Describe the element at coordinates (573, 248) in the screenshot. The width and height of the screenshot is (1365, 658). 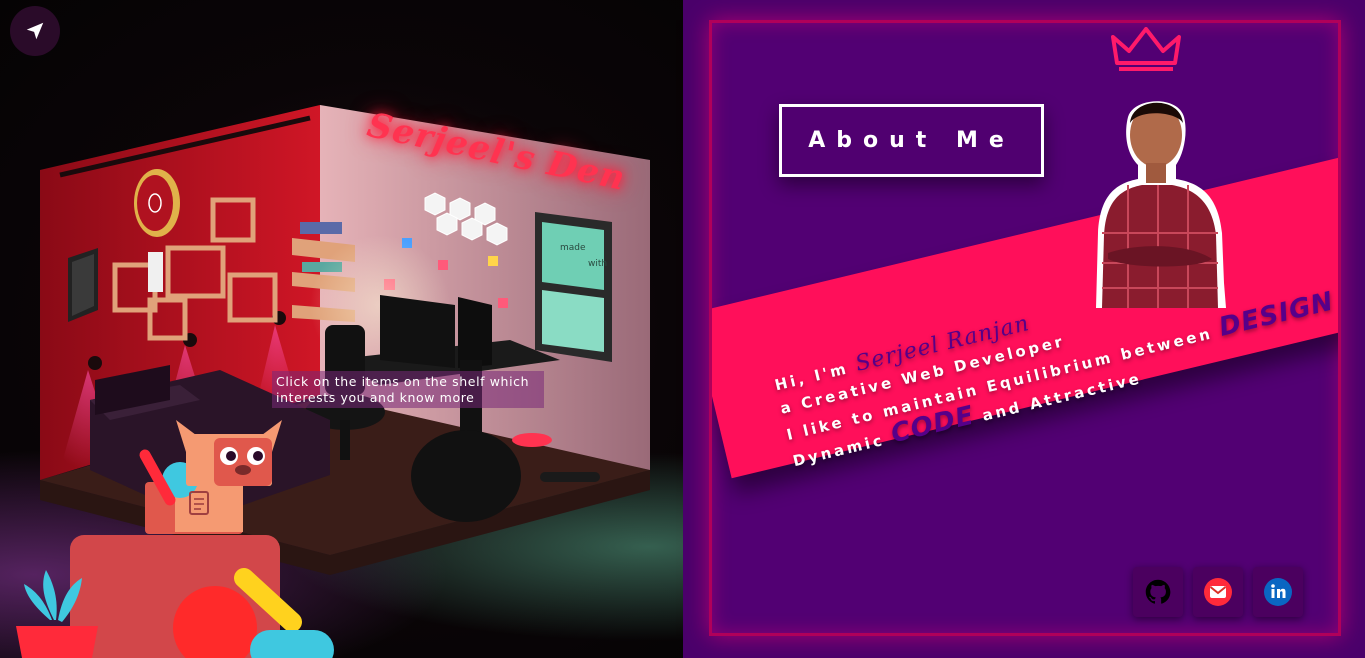
I see `svg-text: made` at that location.